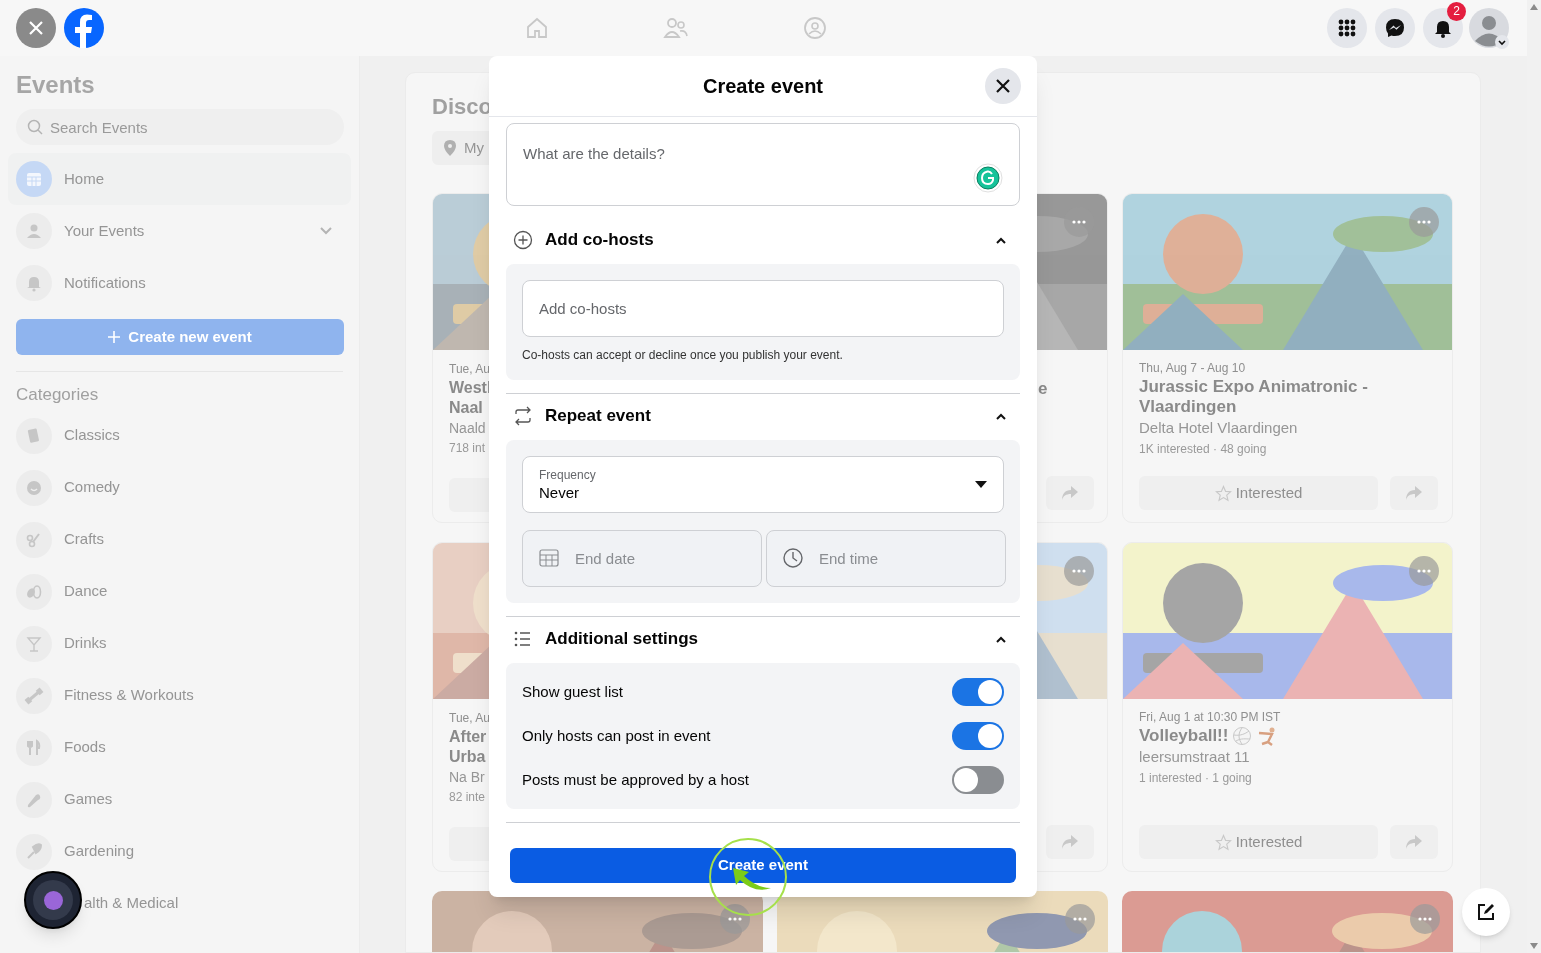  I want to click on event-title: e, so click(1043, 388).